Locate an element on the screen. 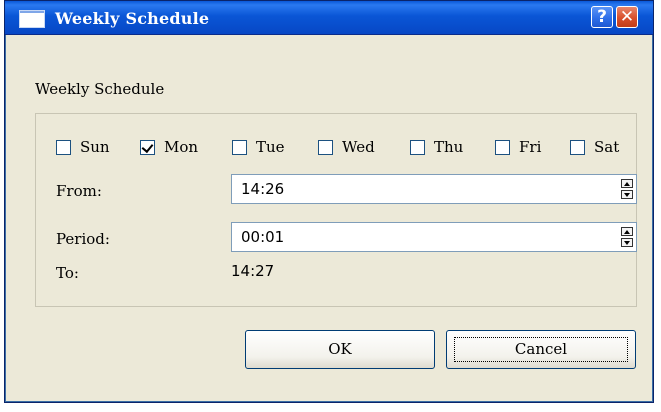 The image size is (661, 412). title-bar: Weekly Schedule ? ✕ is located at coordinates (329, 18).